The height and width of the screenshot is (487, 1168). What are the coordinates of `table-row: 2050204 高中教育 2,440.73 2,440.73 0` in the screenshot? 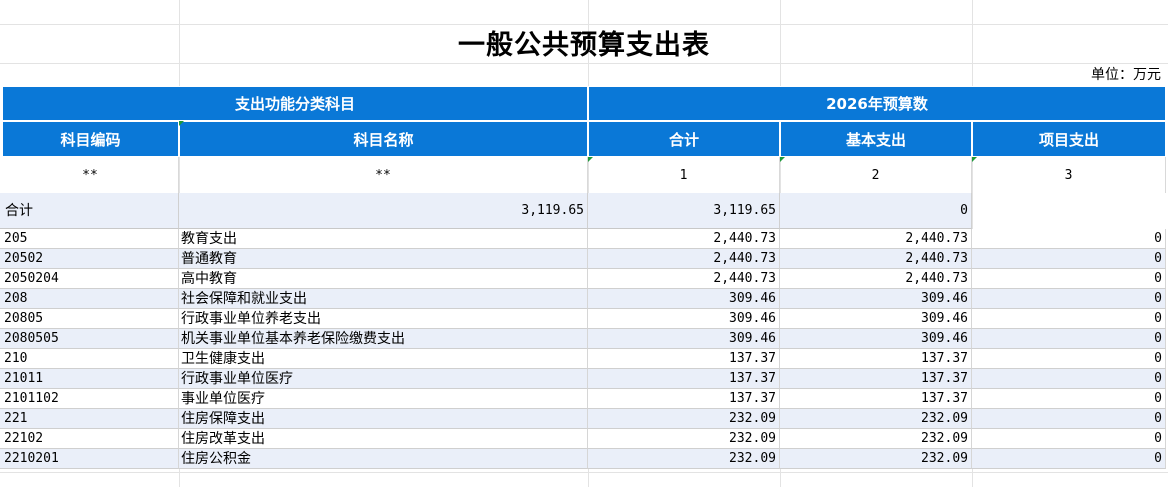 It's located at (584, 279).